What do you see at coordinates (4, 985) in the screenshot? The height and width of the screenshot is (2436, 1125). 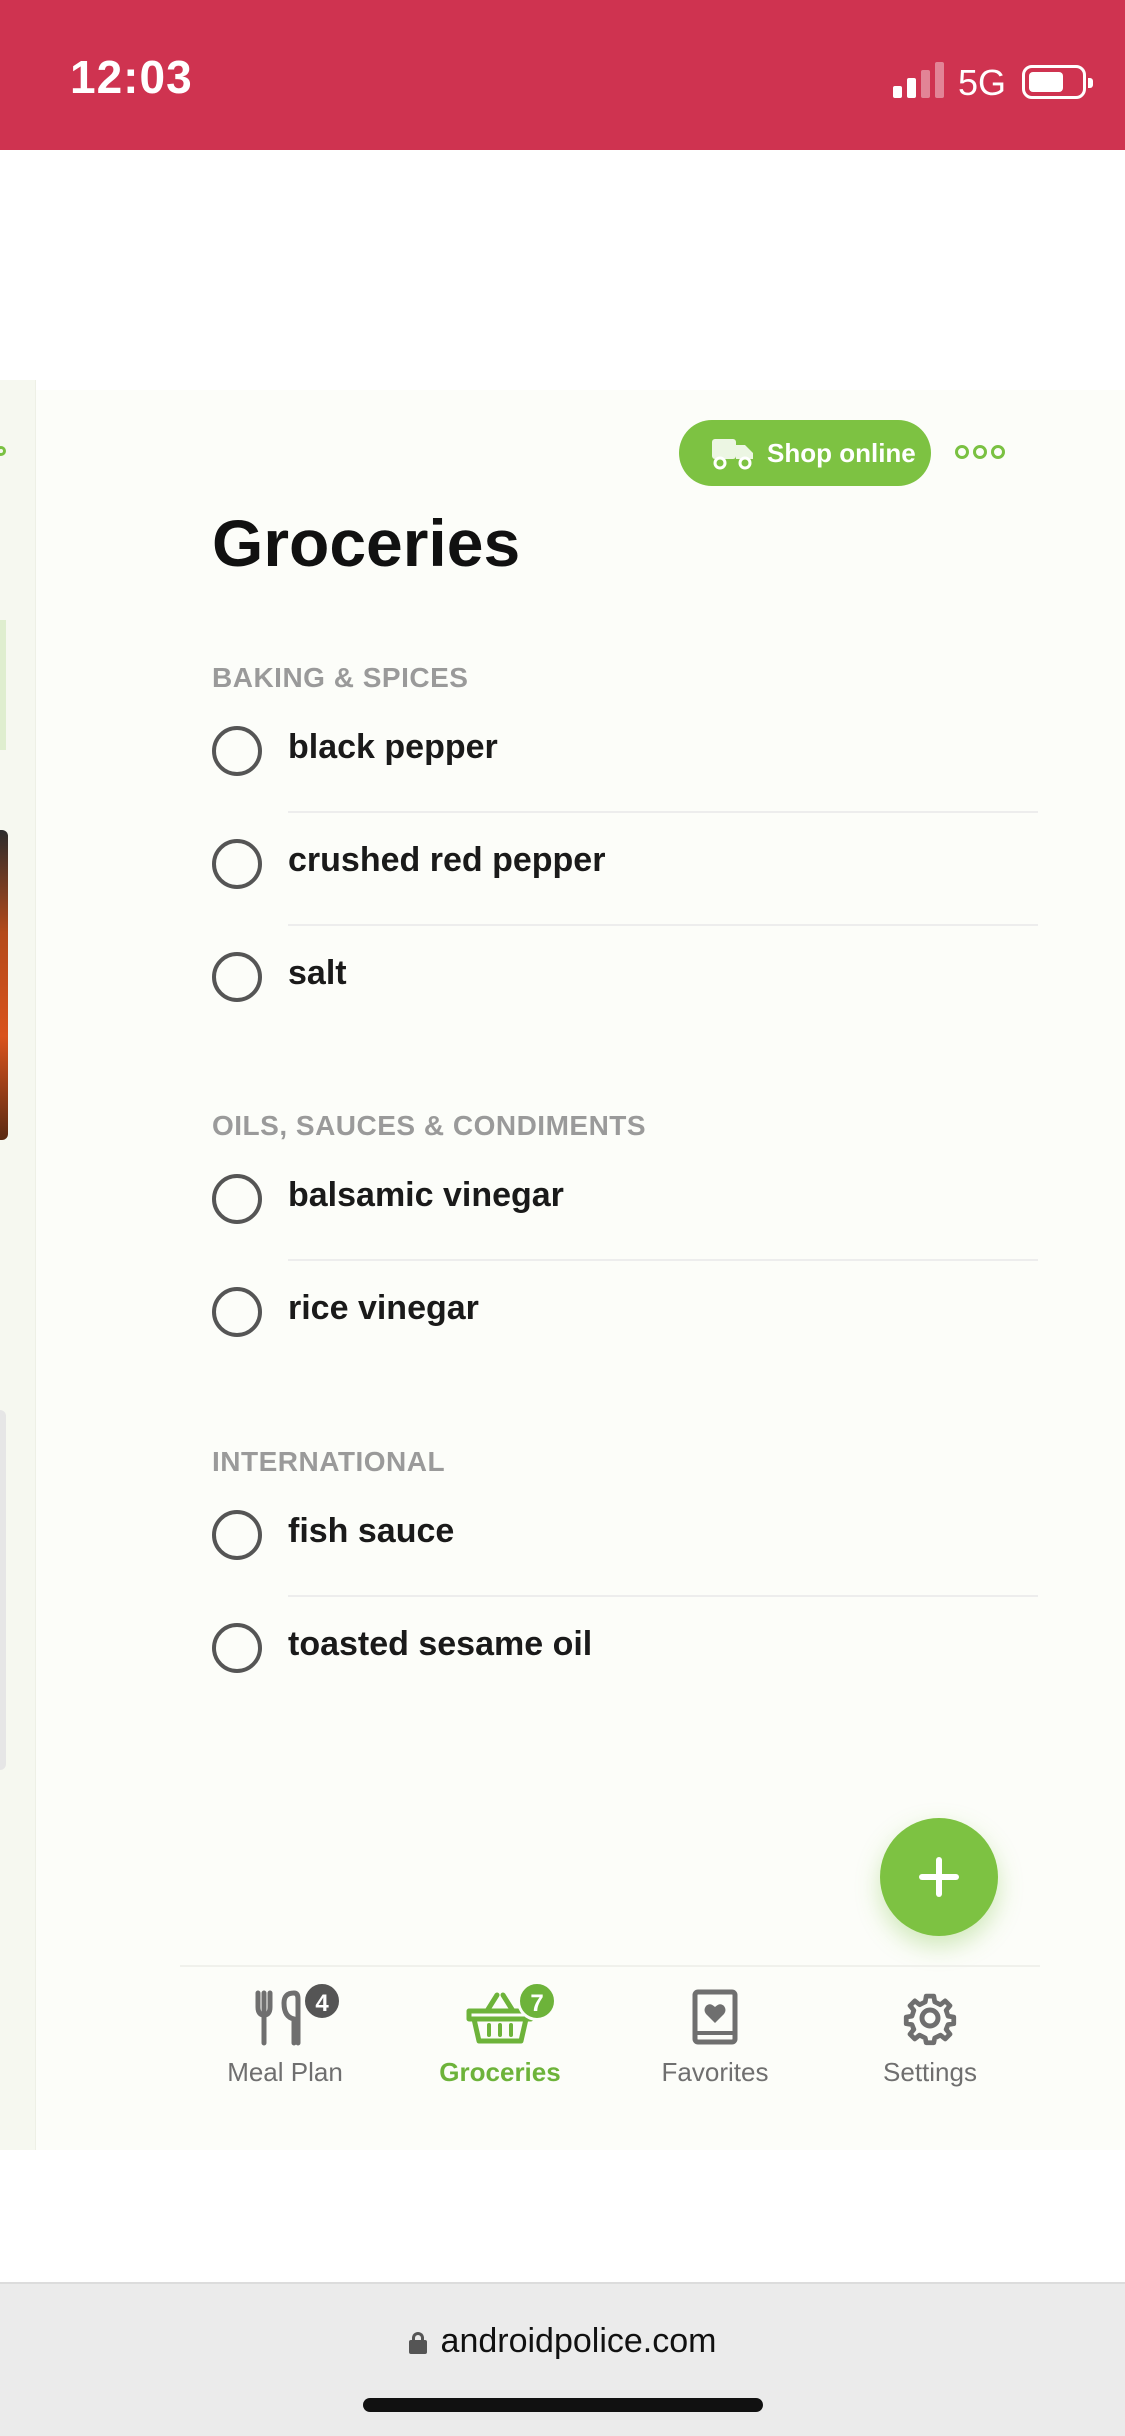 I see `previous-card-photo` at bounding box center [4, 985].